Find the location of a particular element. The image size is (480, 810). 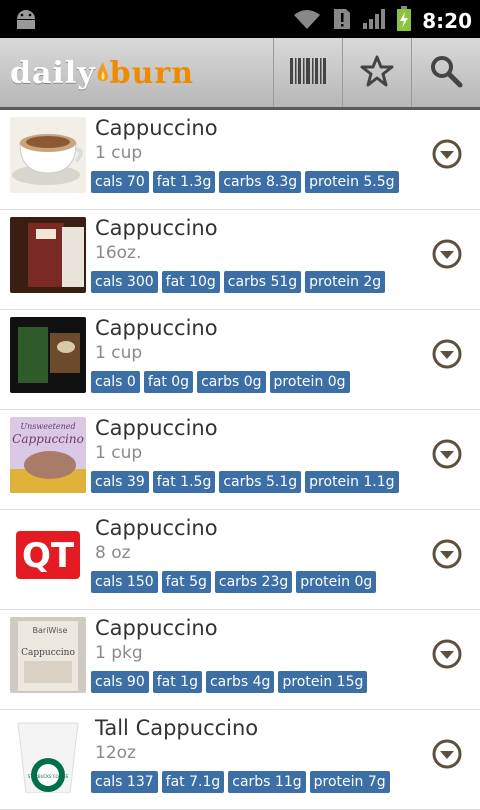

favorites-button is located at coordinates (376, 72).